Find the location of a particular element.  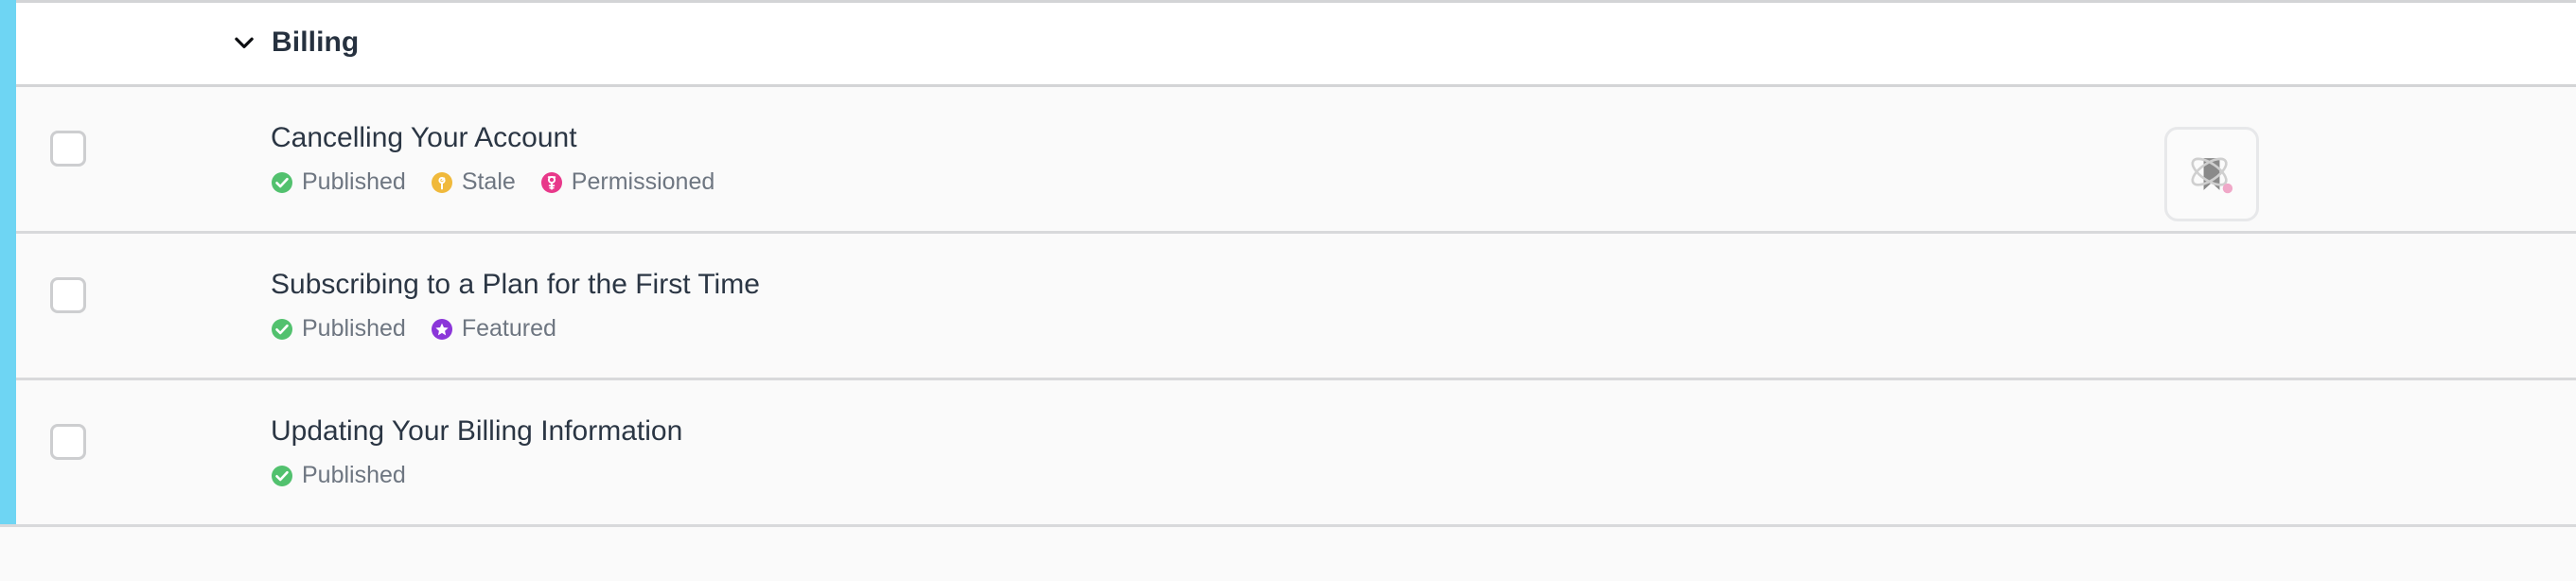

article-title: Updating Your Billing Information is located at coordinates (1158, 431).